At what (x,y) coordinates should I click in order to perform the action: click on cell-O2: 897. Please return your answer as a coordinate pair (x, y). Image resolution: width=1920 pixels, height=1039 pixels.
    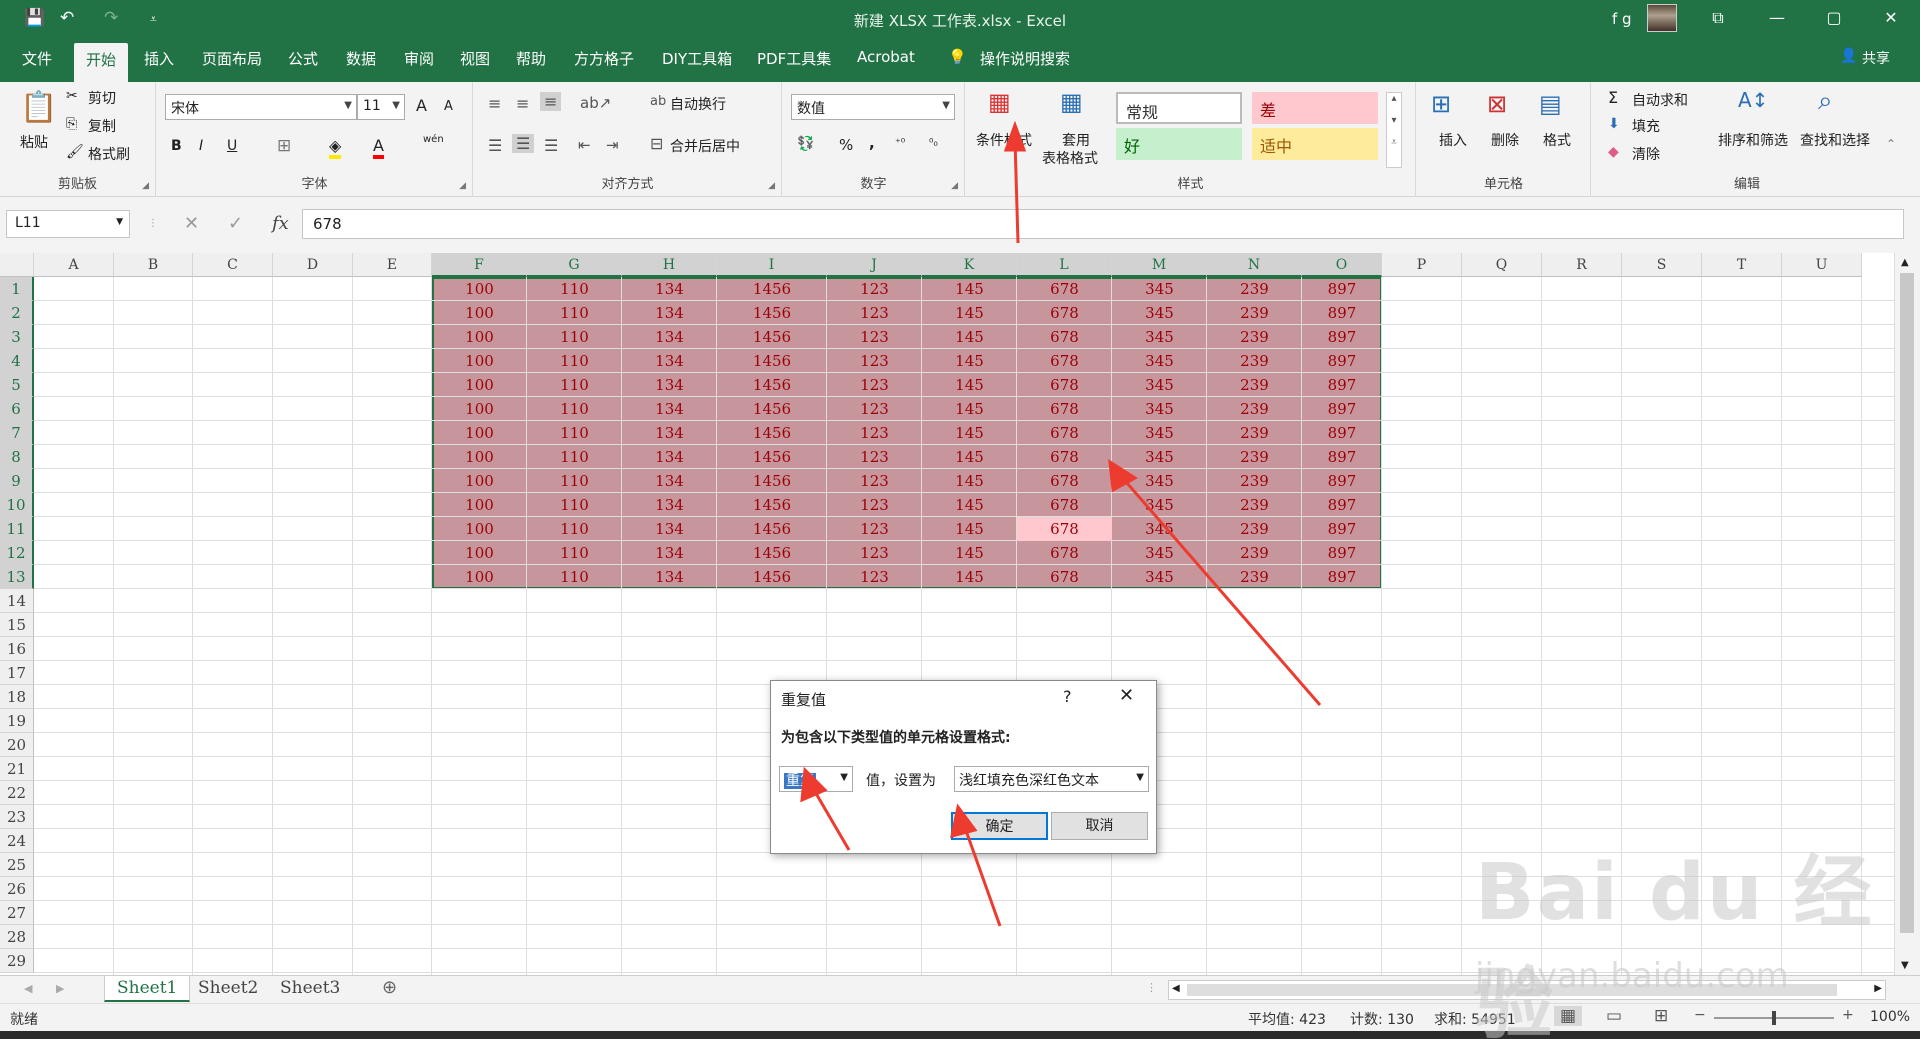
    Looking at the image, I should click on (1342, 313).